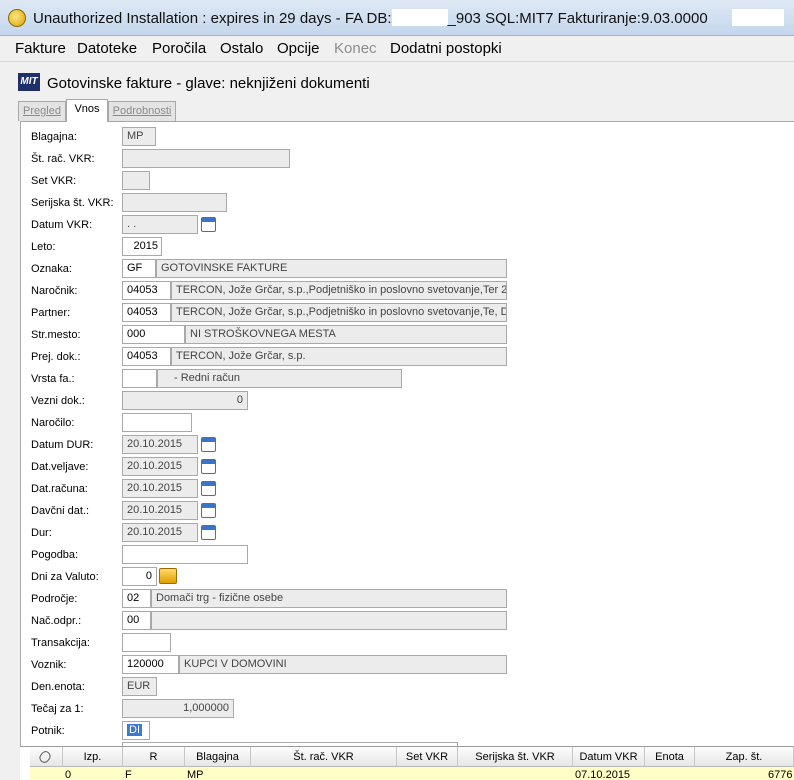 This screenshot has height=780, width=794. What do you see at coordinates (446, 48) in the screenshot?
I see `menu-dodatni-postopki: Dodatni postopki` at bounding box center [446, 48].